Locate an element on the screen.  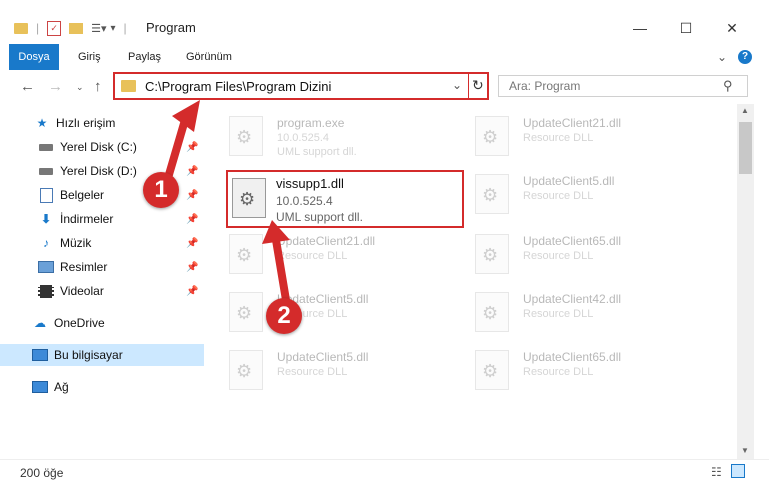
title-bar: | ✓ ☰▾ ▾ | Program — ☐ ✕ is located at coordinates (384, 22).